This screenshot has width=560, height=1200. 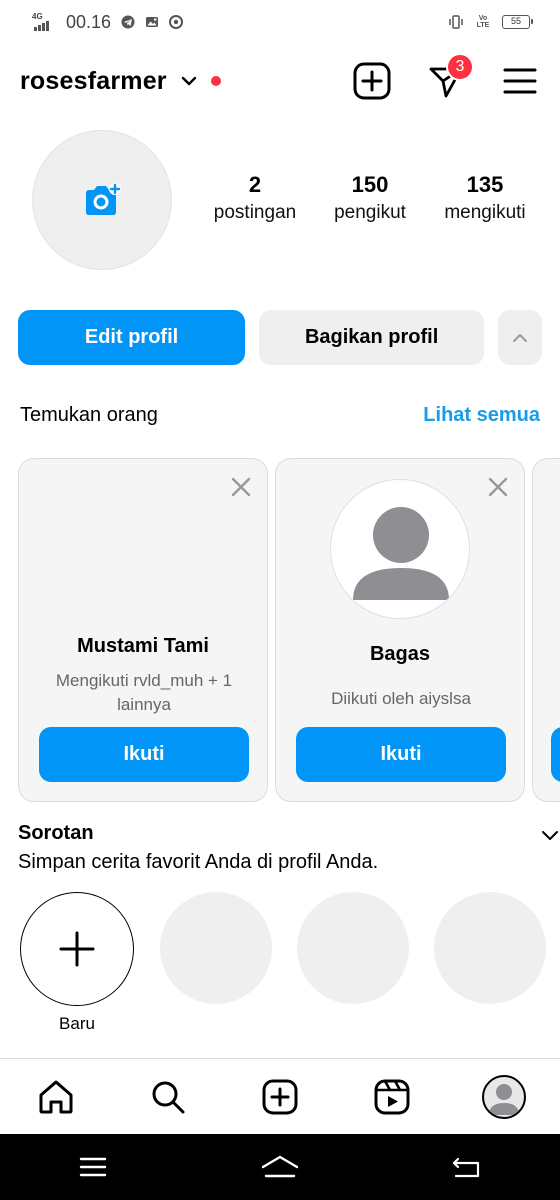 I want to click on profile-avatar-add, so click(x=102, y=200).